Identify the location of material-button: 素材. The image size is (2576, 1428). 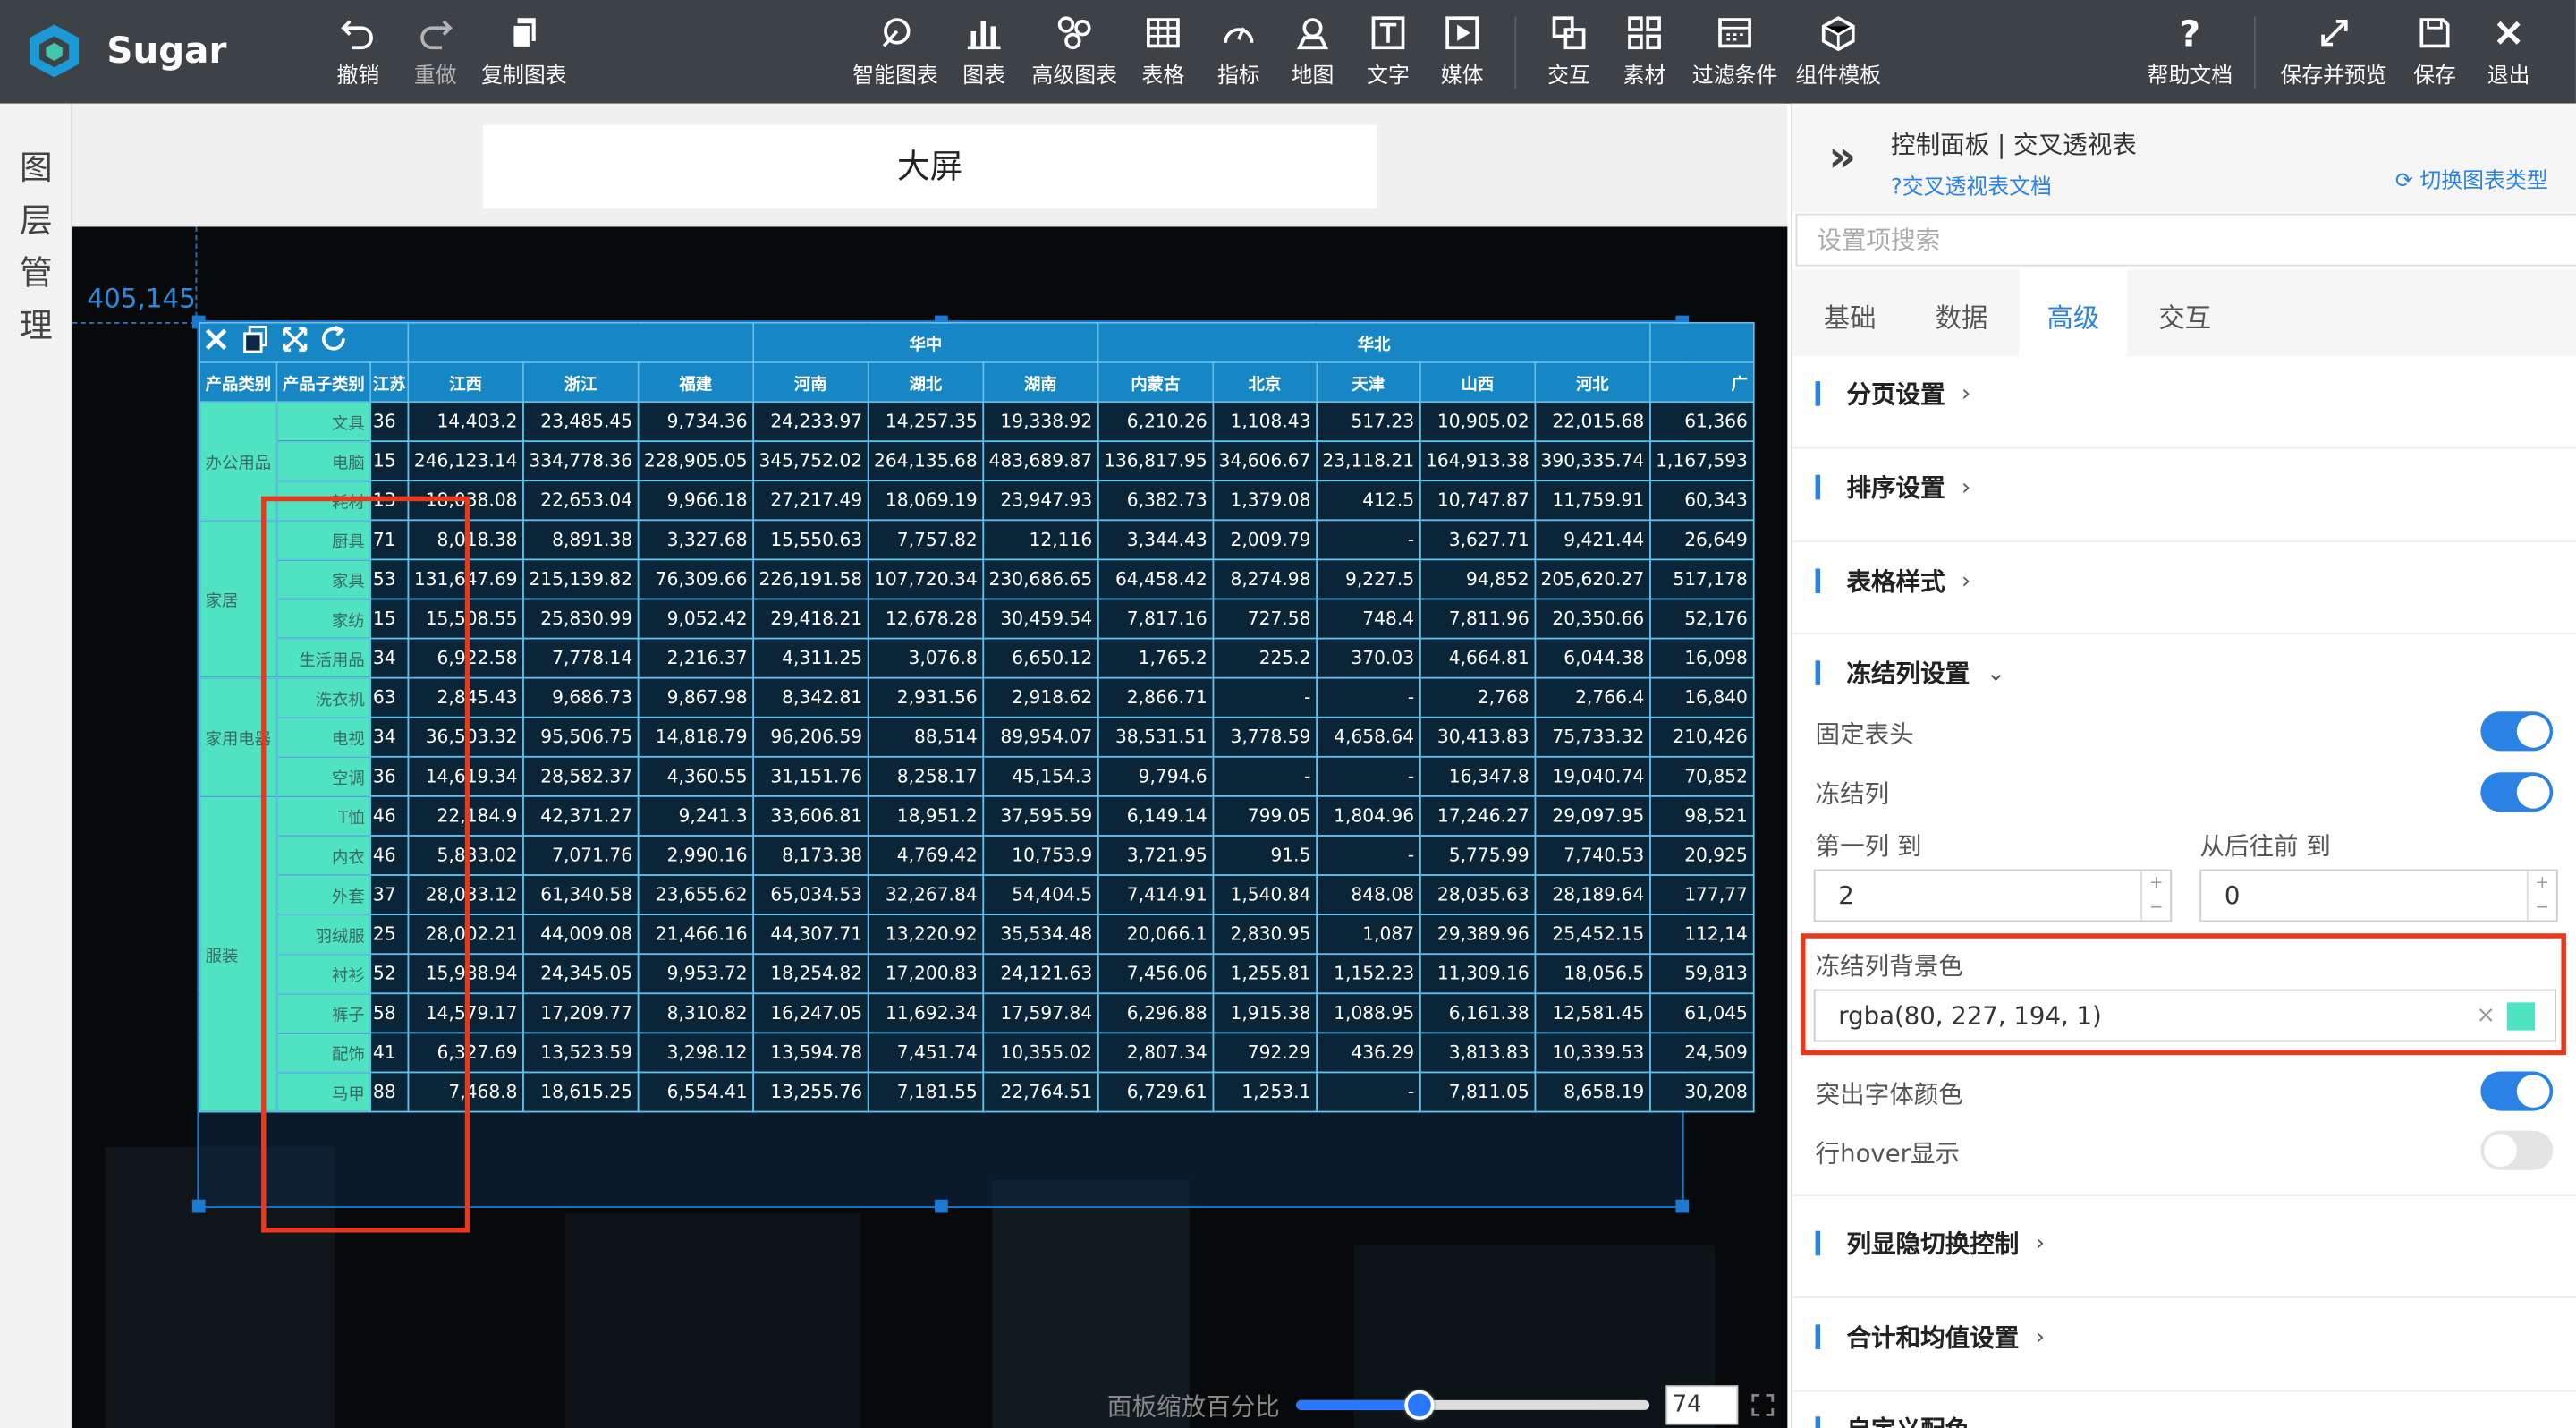
(1644, 52).